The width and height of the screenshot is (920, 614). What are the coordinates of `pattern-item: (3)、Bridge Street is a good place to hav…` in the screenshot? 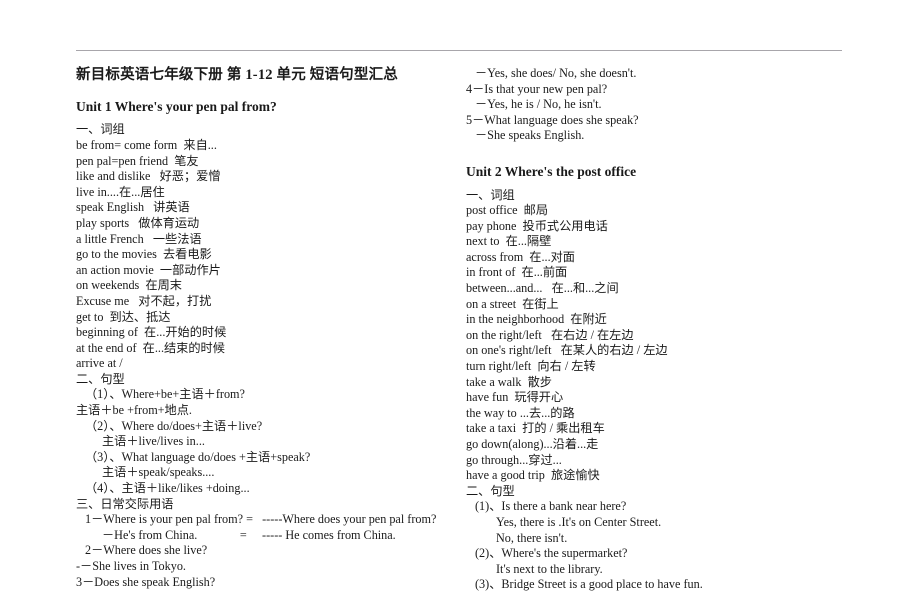 It's located at (589, 584).